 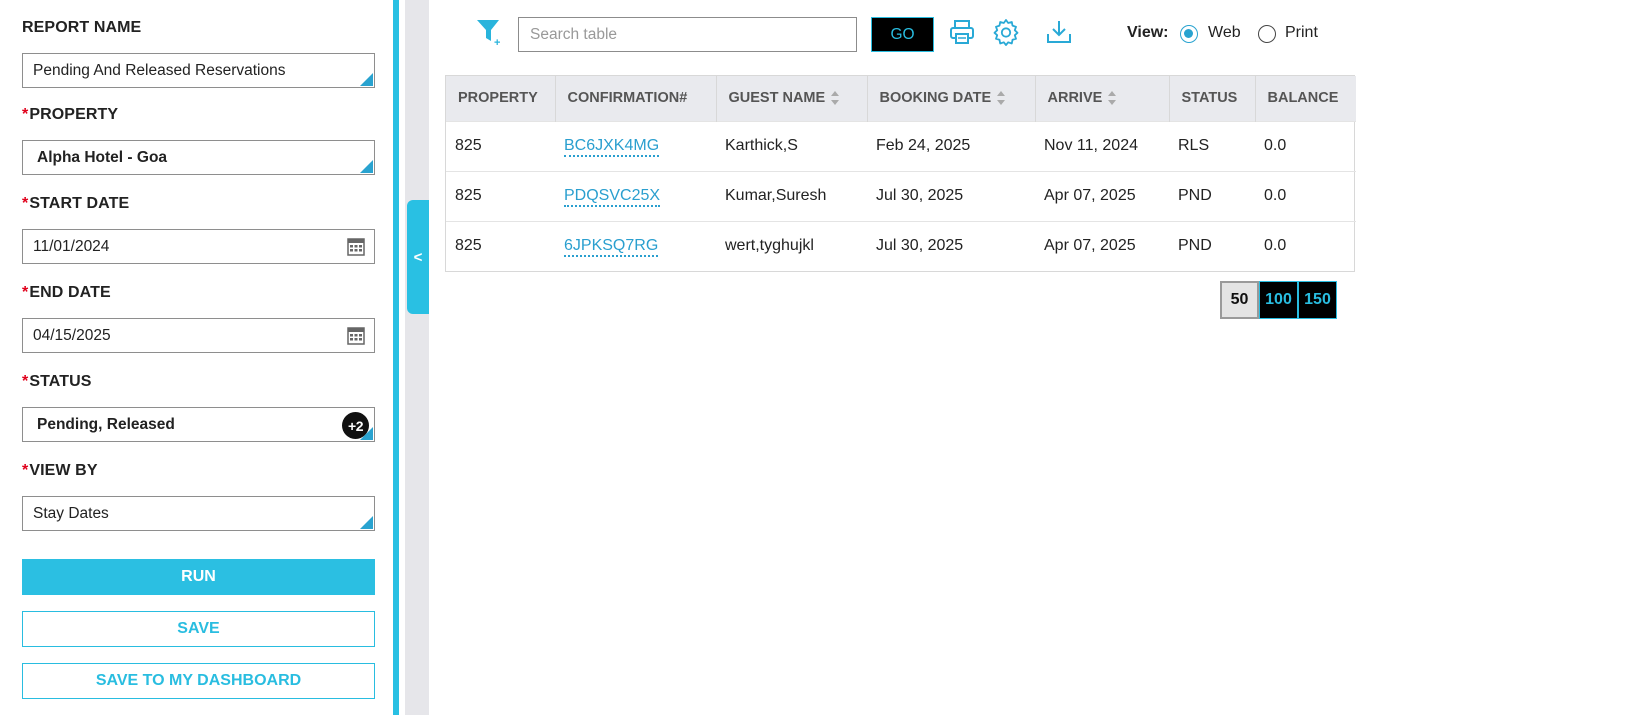 What do you see at coordinates (198, 513) in the screenshot?
I see `view-by-select: Stay Dates` at bounding box center [198, 513].